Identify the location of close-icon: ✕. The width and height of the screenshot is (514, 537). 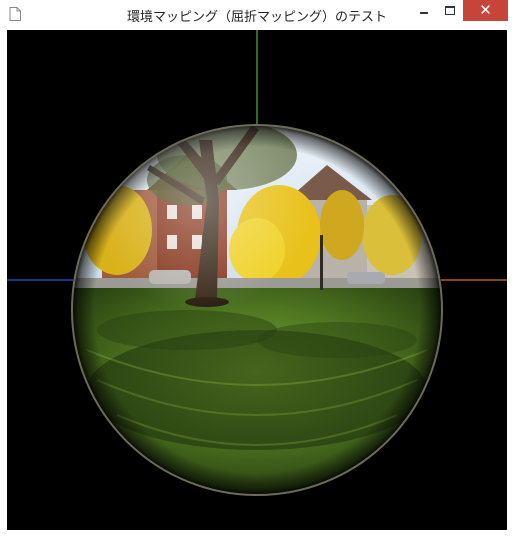
(485, 10).